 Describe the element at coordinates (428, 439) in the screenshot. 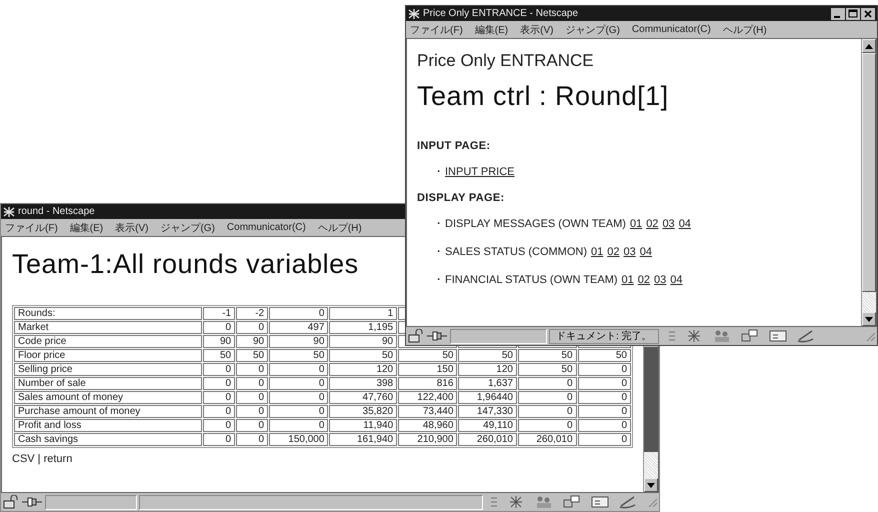

I see `table-cell: 210,900` at that location.